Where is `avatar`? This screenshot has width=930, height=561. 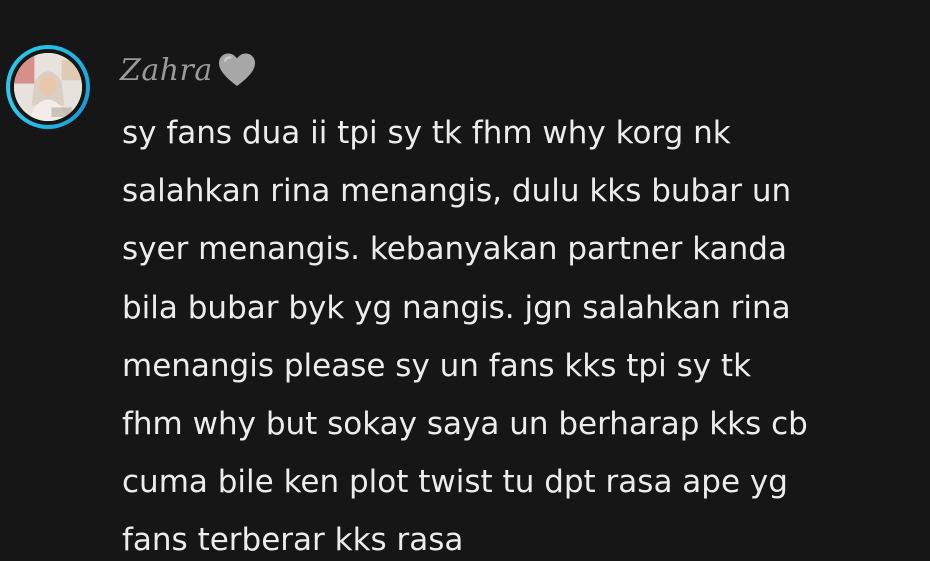
avatar is located at coordinates (48, 87).